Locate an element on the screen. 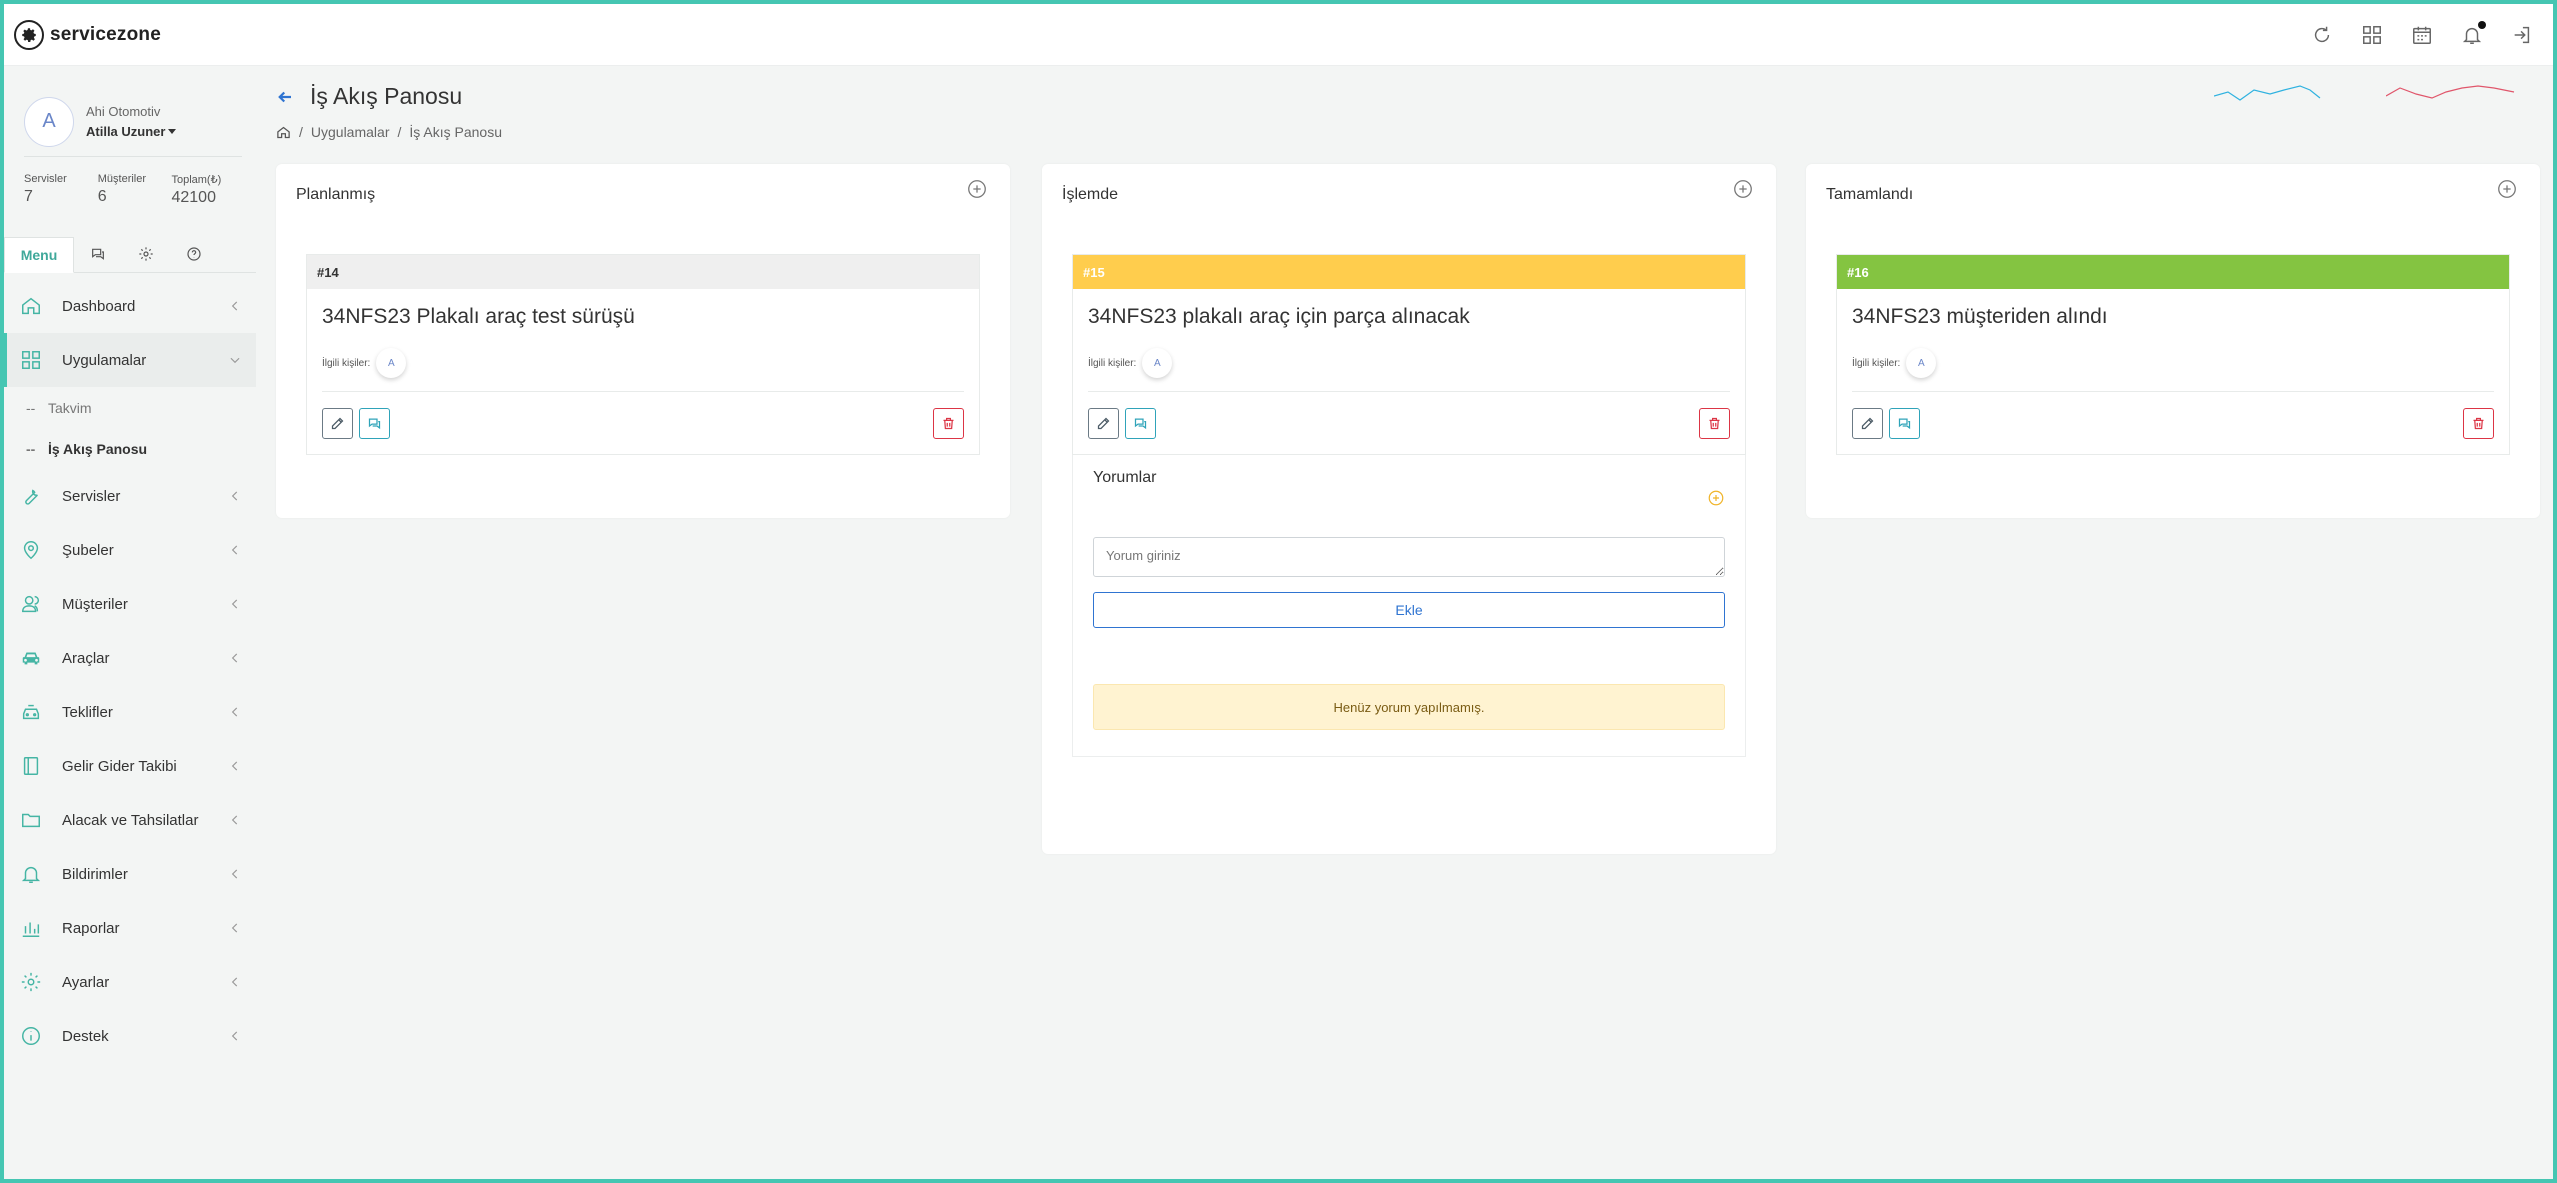  sidebar-item-alacak: Alacak ve Tahsilatlar is located at coordinates (130, 820).